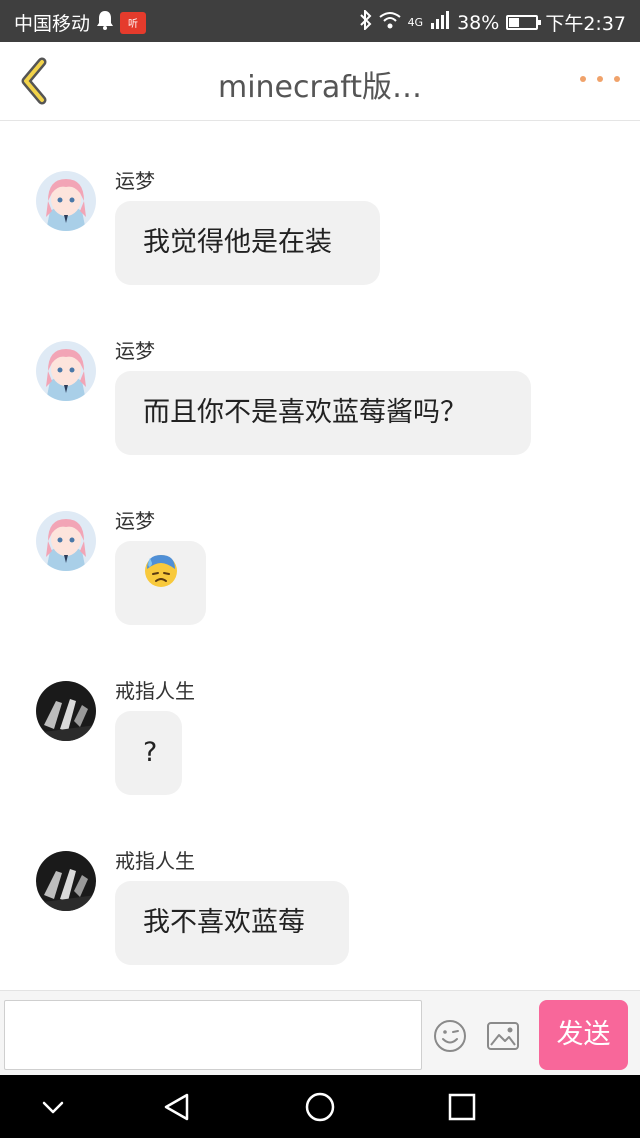  What do you see at coordinates (478, 22) in the screenshot?
I see `battery-percent: 38%` at bounding box center [478, 22].